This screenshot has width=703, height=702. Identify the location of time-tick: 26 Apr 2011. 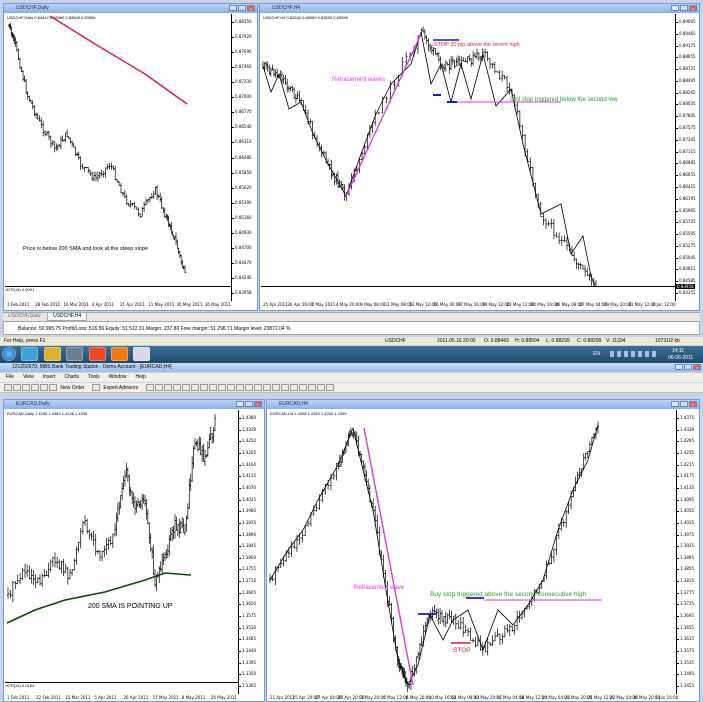
(136, 697).